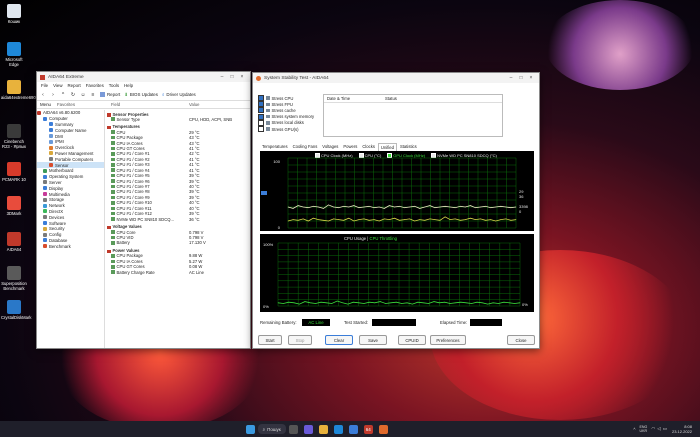 Image resolution: width=700 pixels, height=437 pixels. Describe the element at coordinates (14, 172) in the screenshot. I see `desktop-icon: PCMARK 10` at that location.